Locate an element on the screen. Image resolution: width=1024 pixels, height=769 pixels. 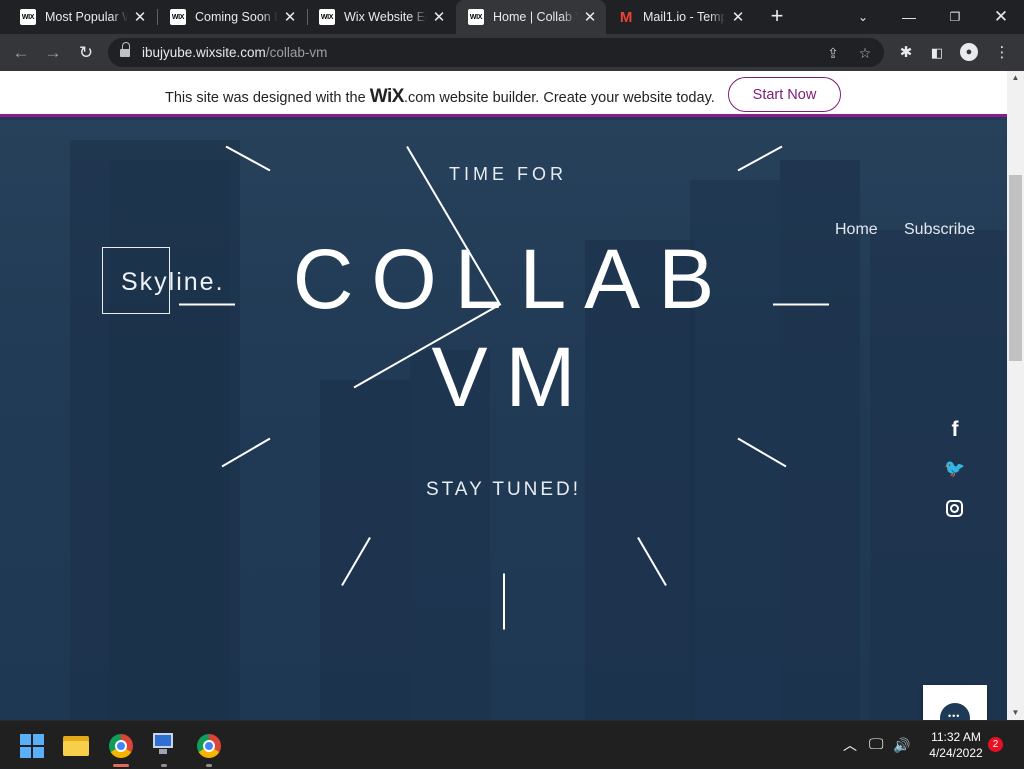
gmail-favicon-icon: M is located at coordinates (626, 17).